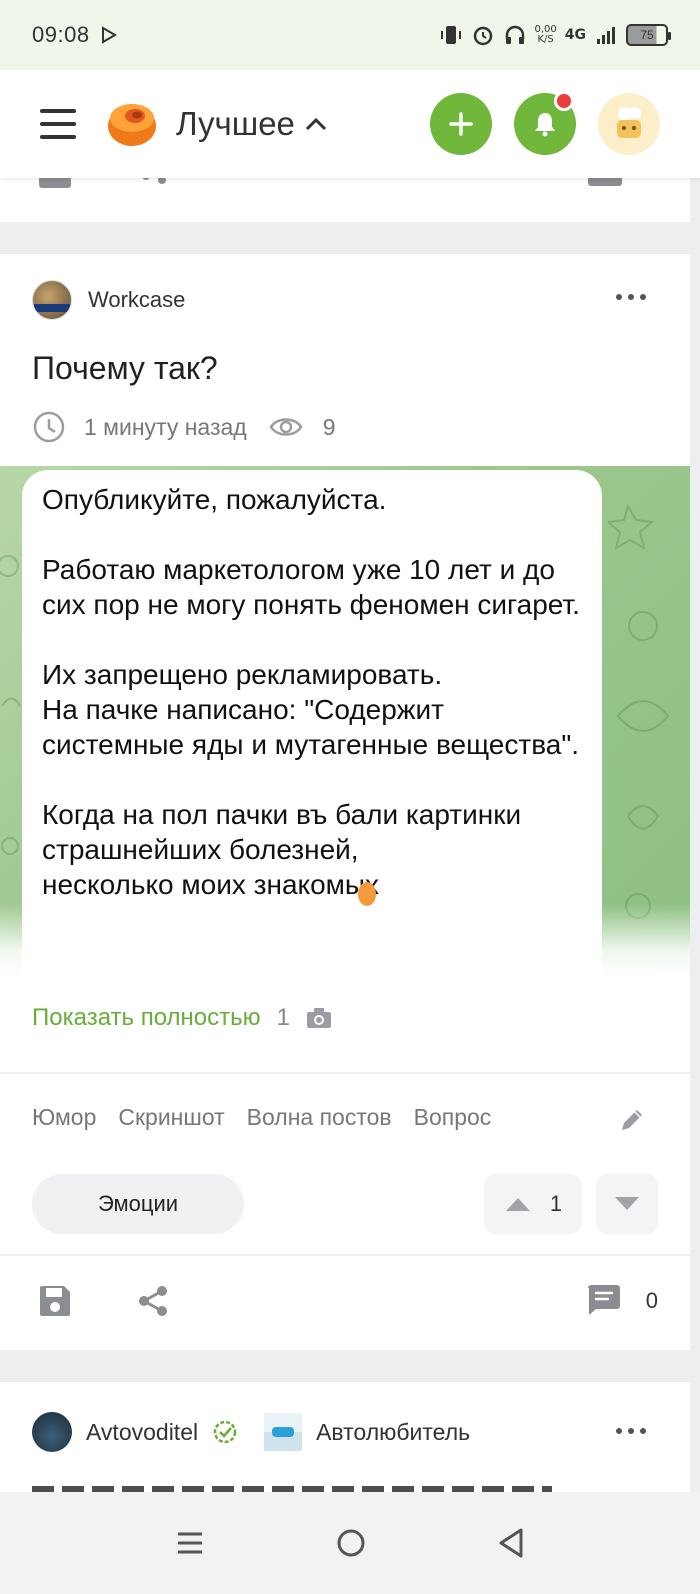 This screenshot has height=1594, width=700. I want to click on page-title: Лучшее, so click(235, 124).